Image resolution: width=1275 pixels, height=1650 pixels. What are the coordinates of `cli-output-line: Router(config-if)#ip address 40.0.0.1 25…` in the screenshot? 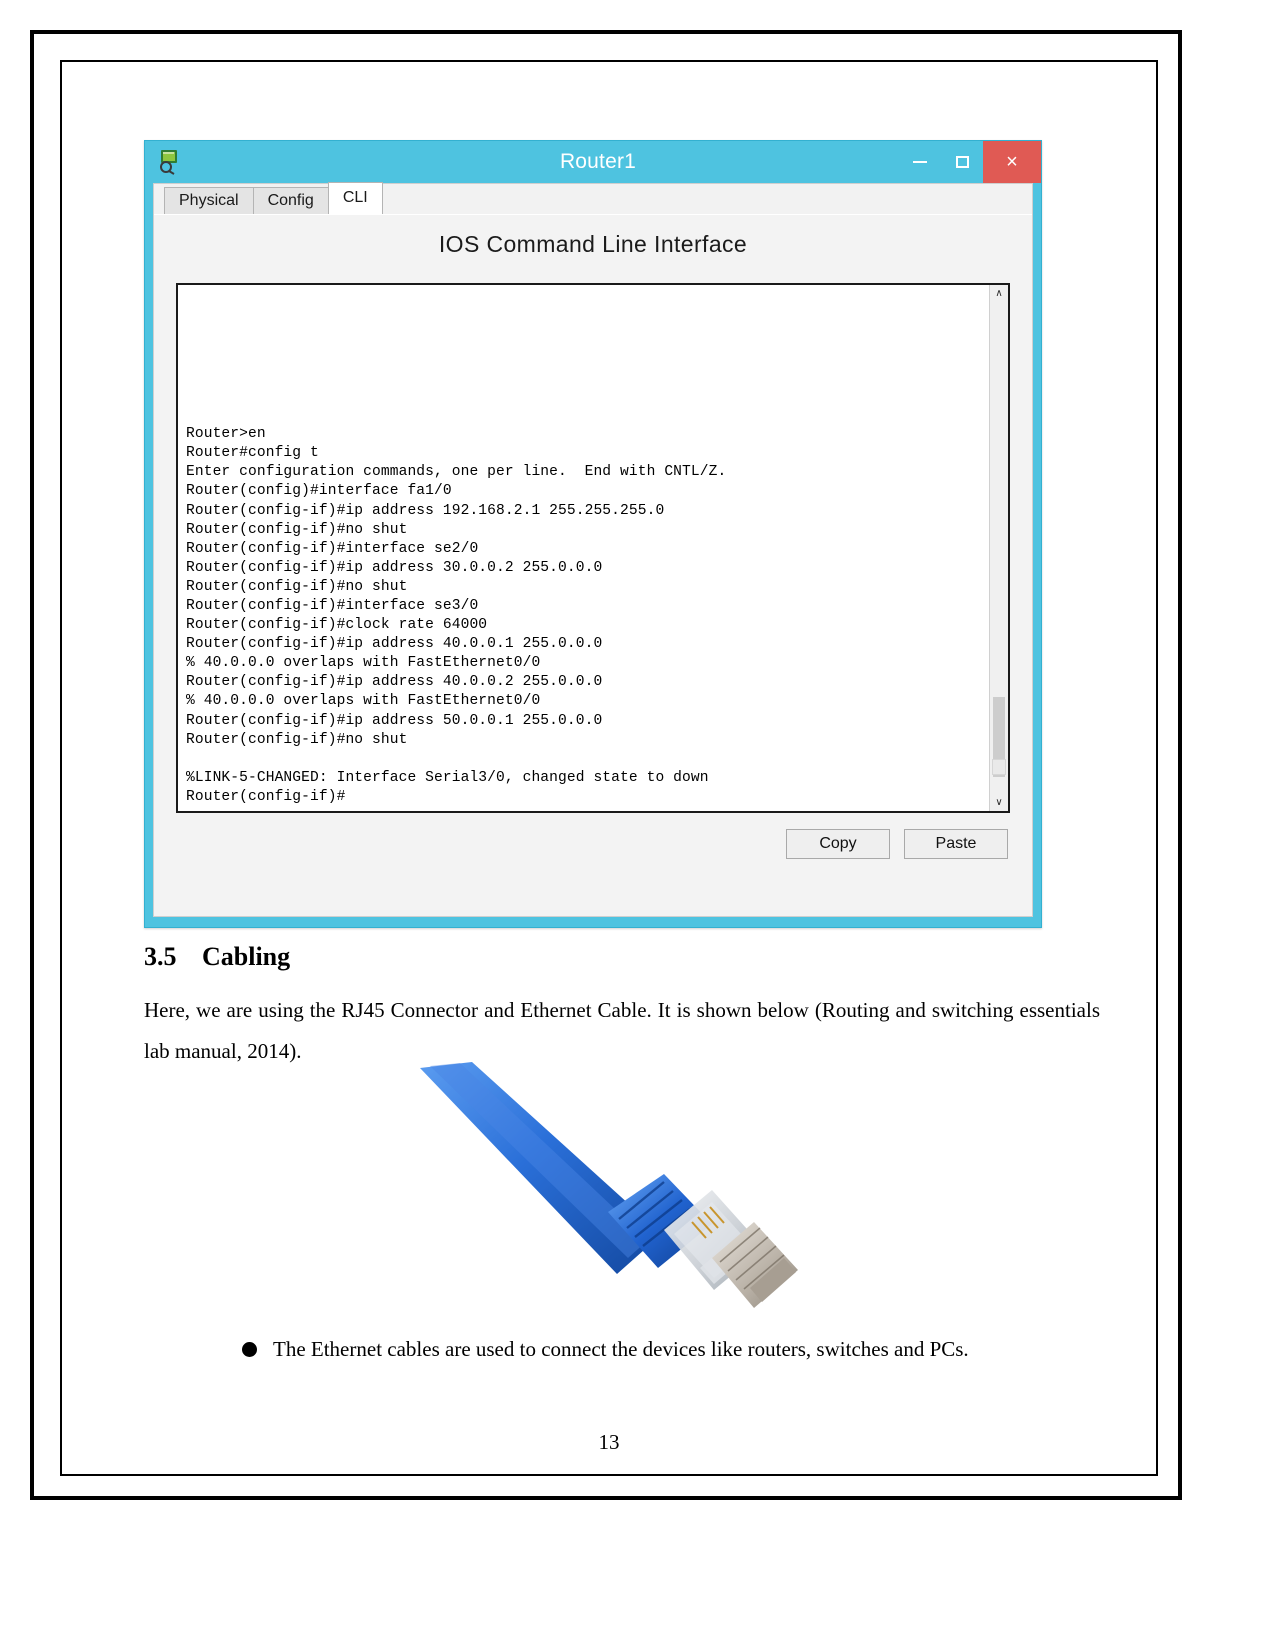 It's located at (394, 644).